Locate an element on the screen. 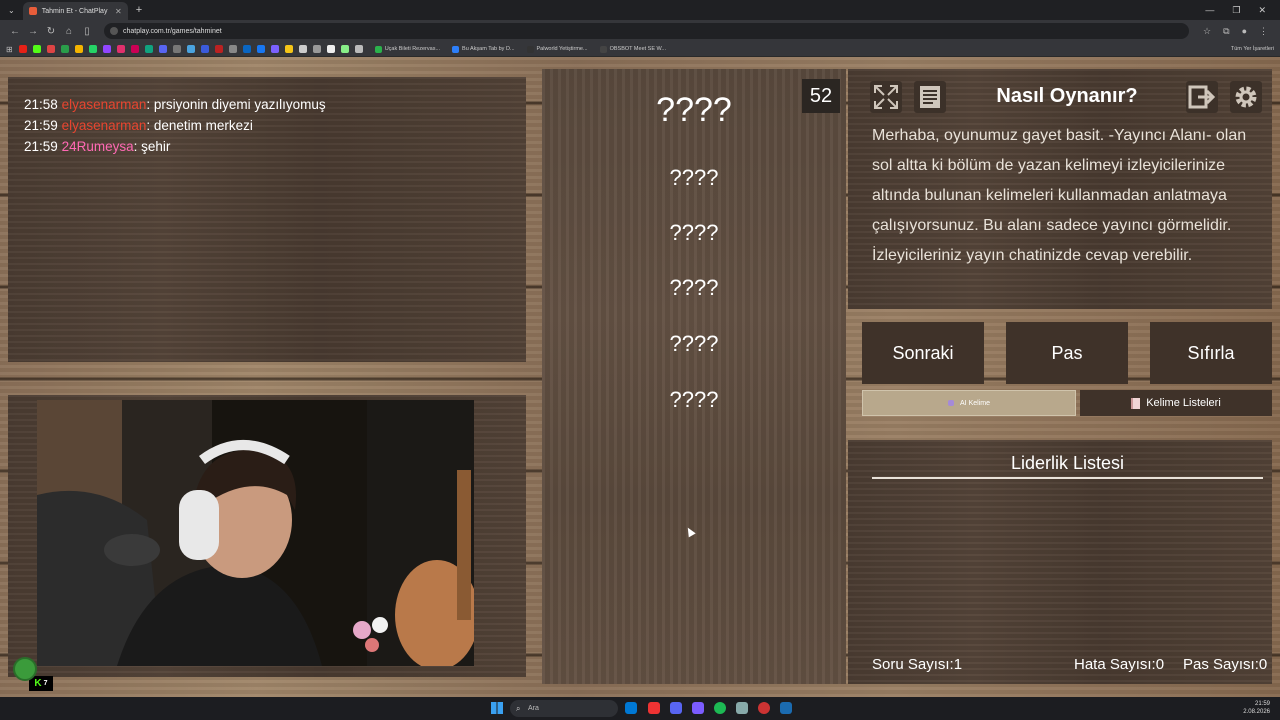 This screenshot has height=720, width=1280. logout-button is located at coordinates (1202, 97).